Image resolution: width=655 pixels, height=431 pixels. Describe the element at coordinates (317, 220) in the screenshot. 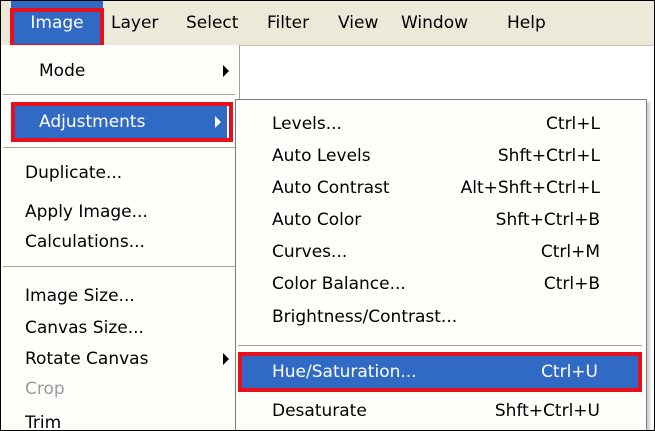

I see `auto-color-label: Auto Color` at that location.